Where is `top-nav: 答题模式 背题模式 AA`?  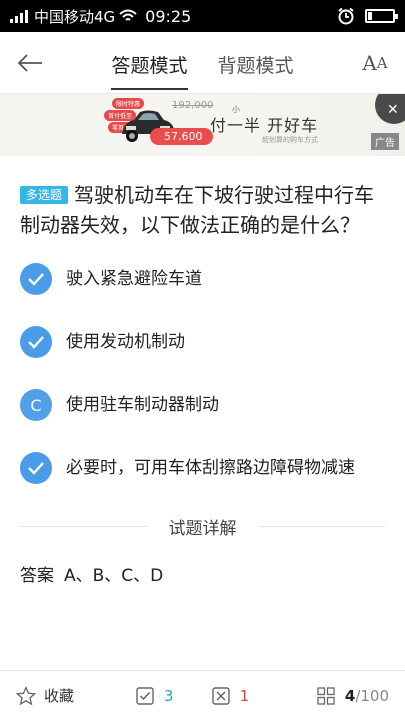
top-nav: 答题模式 背题模式 AA is located at coordinates (202, 63).